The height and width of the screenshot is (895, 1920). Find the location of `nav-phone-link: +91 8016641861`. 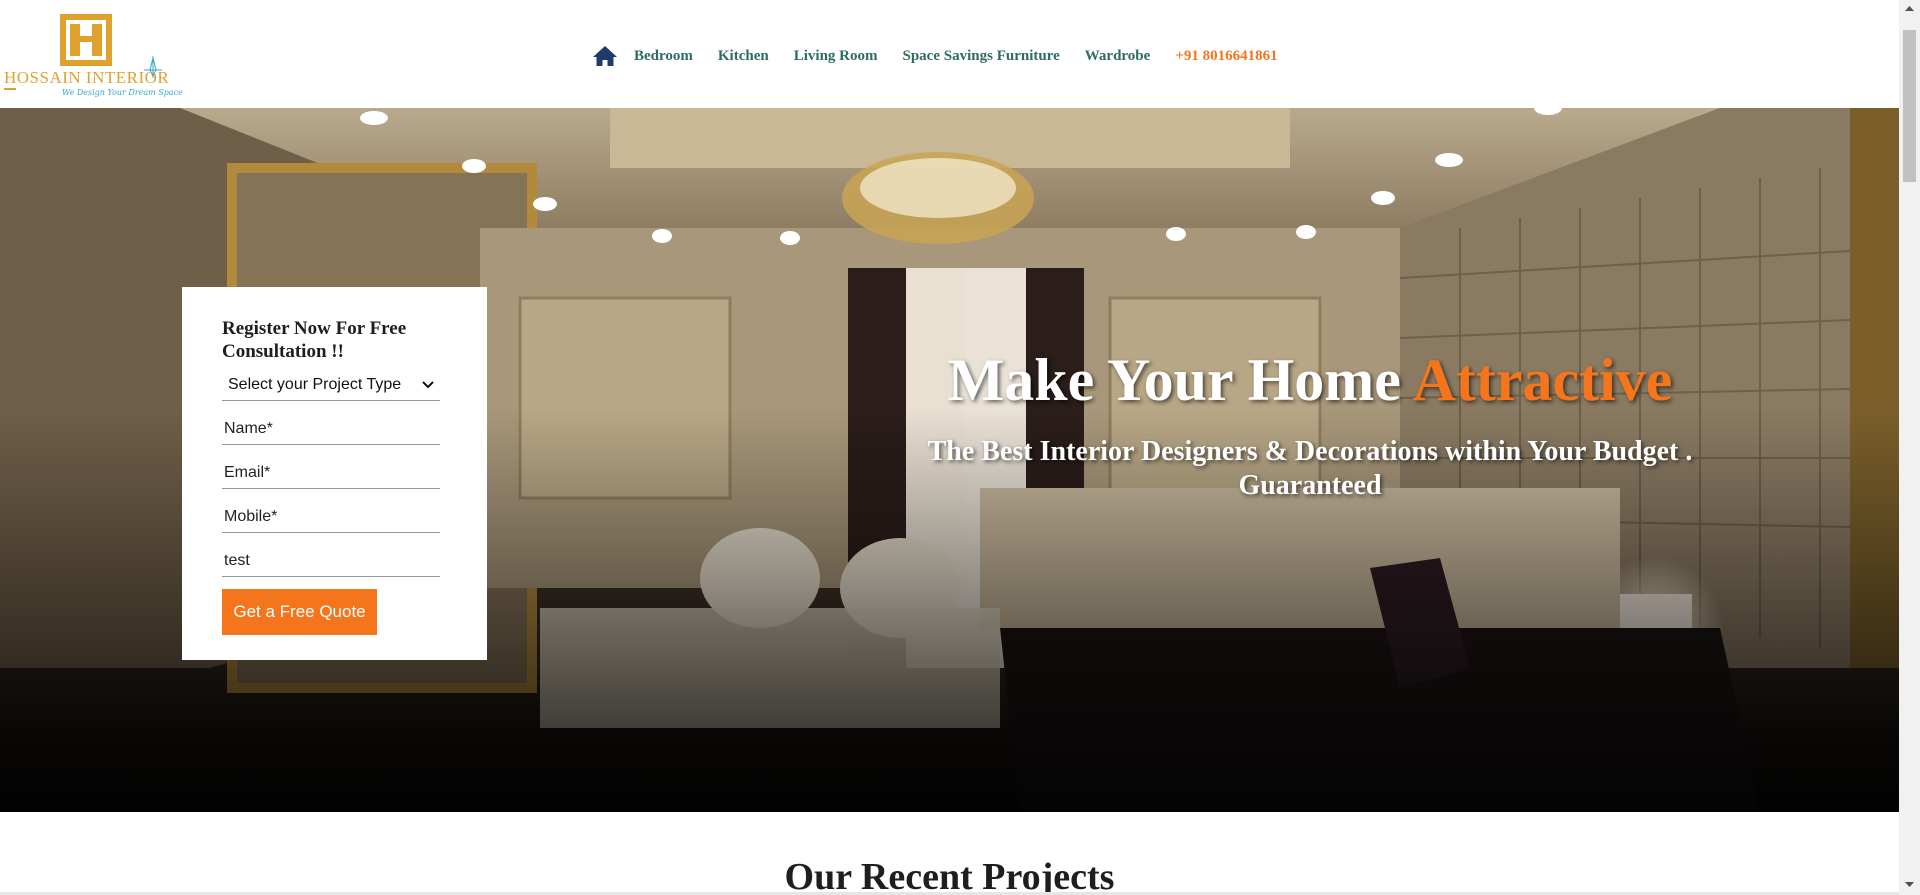

nav-phone-link: +91 8016641861 is located at coordinates (1226, 56).